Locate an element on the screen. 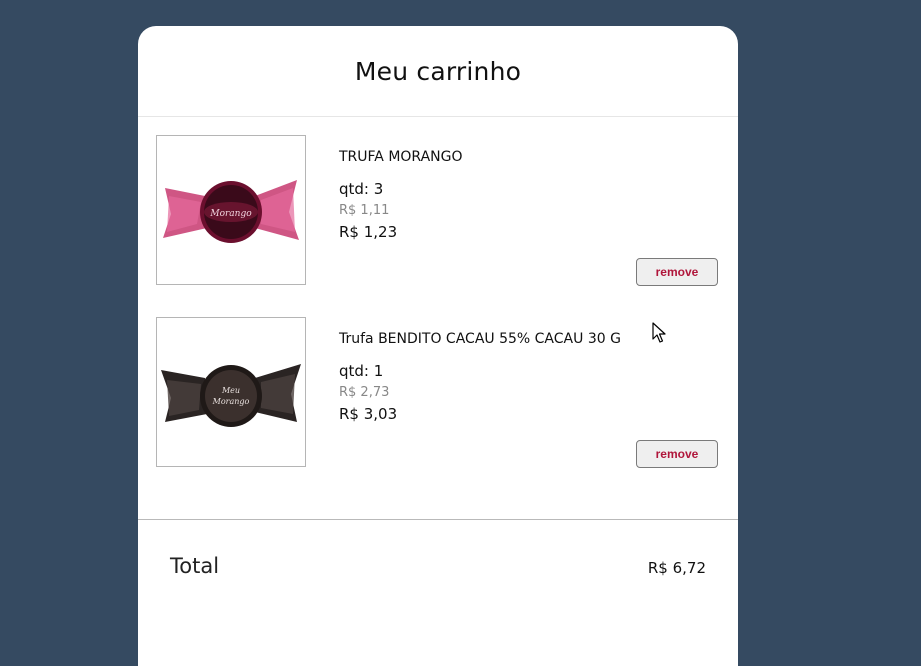  product-image: Morango is located at coordinates (231, 210).